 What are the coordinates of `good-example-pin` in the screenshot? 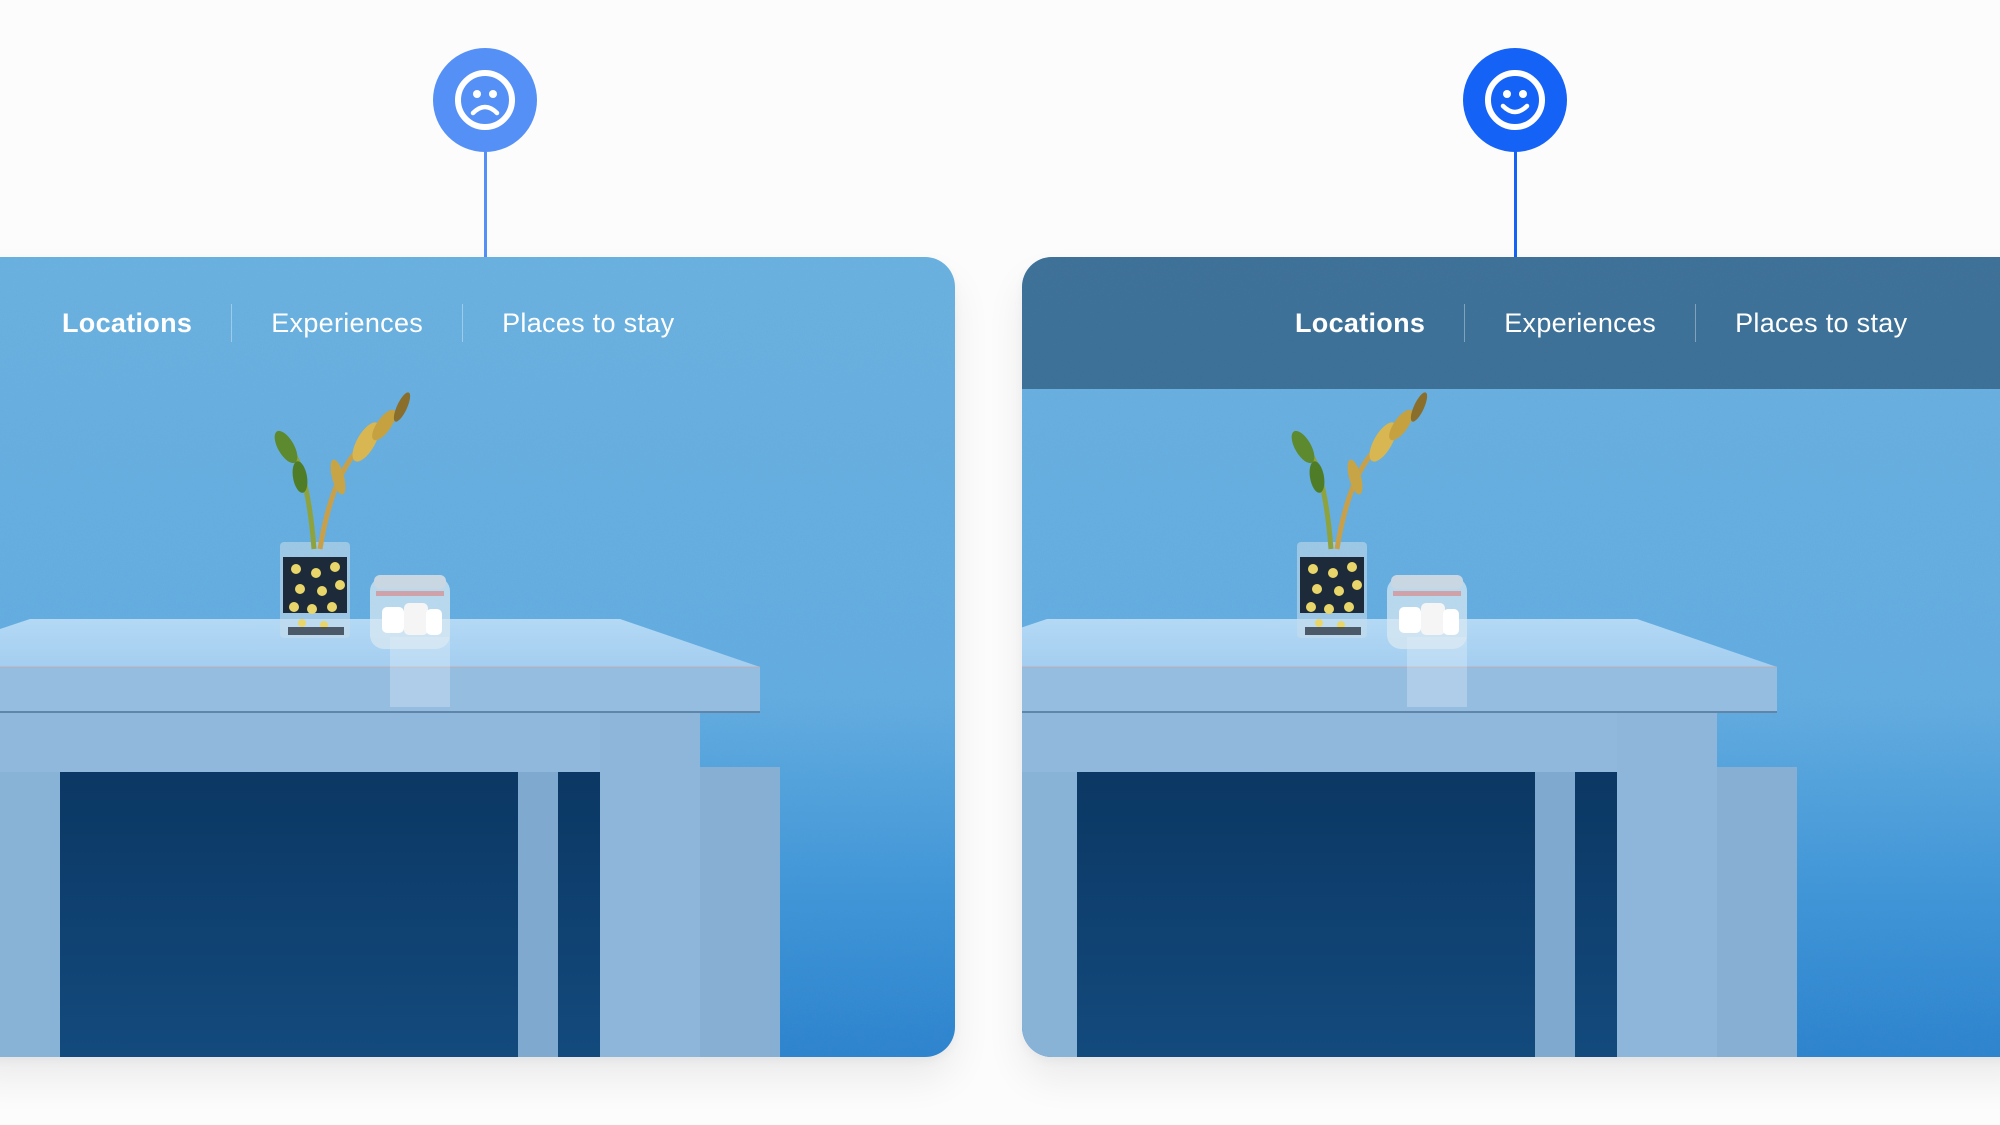 It's located at (1515, 167).